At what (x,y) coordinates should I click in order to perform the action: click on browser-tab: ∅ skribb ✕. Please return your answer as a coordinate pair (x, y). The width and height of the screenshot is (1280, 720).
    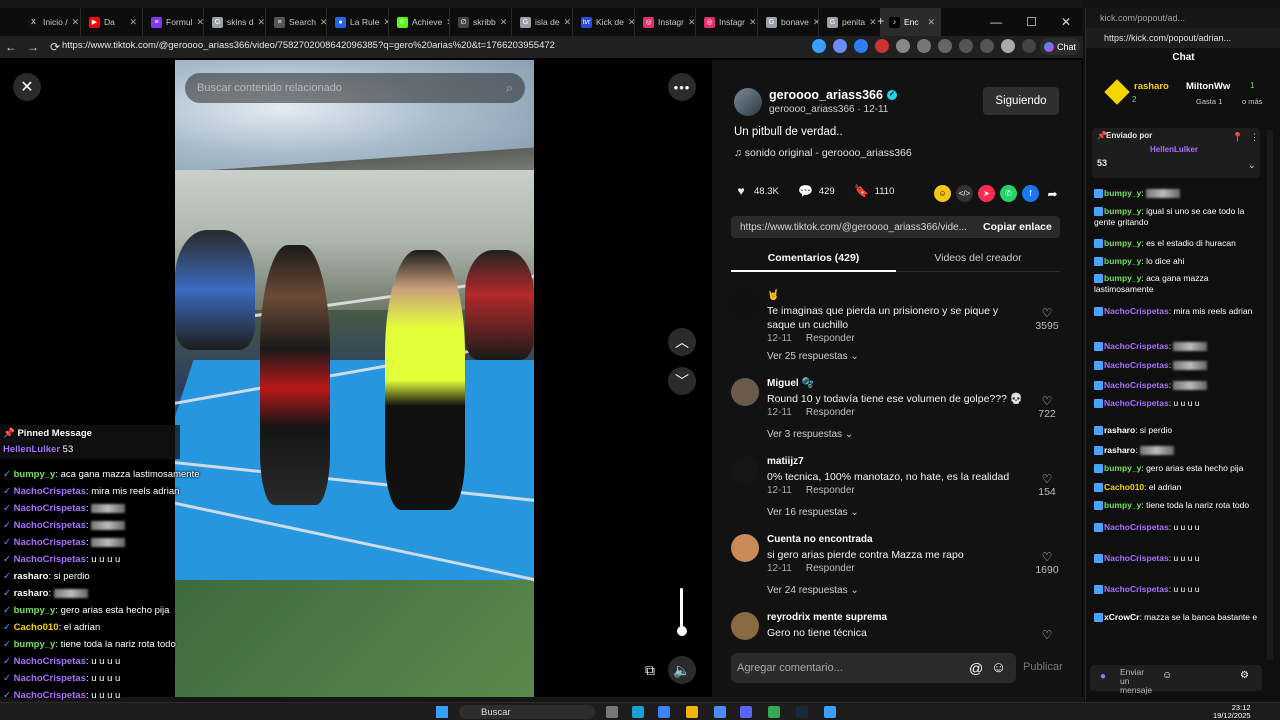
    Looking at the image, I should click on (481, 22).